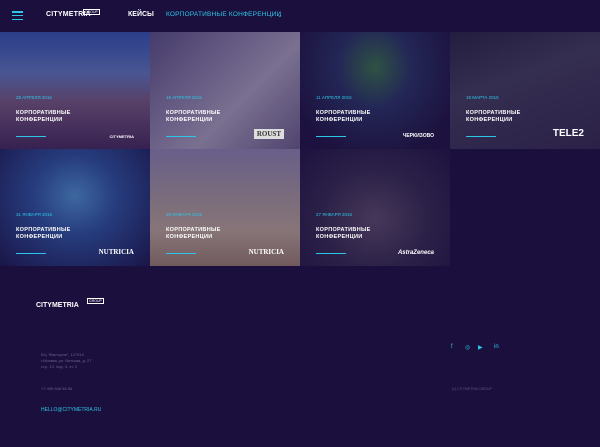 This screenshot has width=600, height=447. What do you see at coordinates (57, 305) in the screenshot?
I see `footer-logo: CITYMETRIA` at bounding box center [57, 305].